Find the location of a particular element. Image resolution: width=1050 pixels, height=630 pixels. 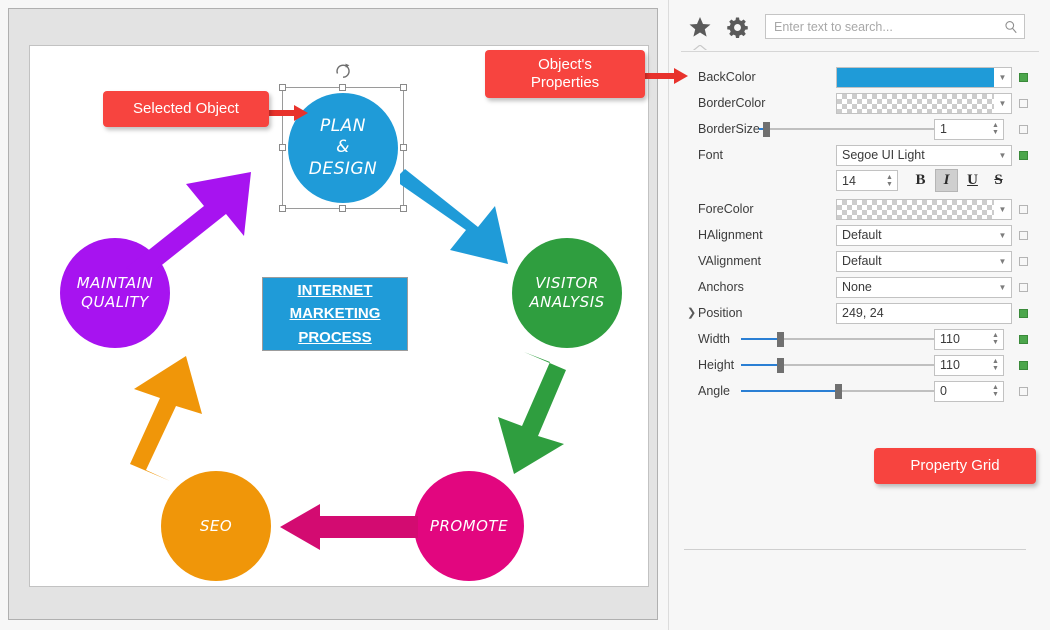

input-value: 249, 24 is located at coordinates (863, 313).